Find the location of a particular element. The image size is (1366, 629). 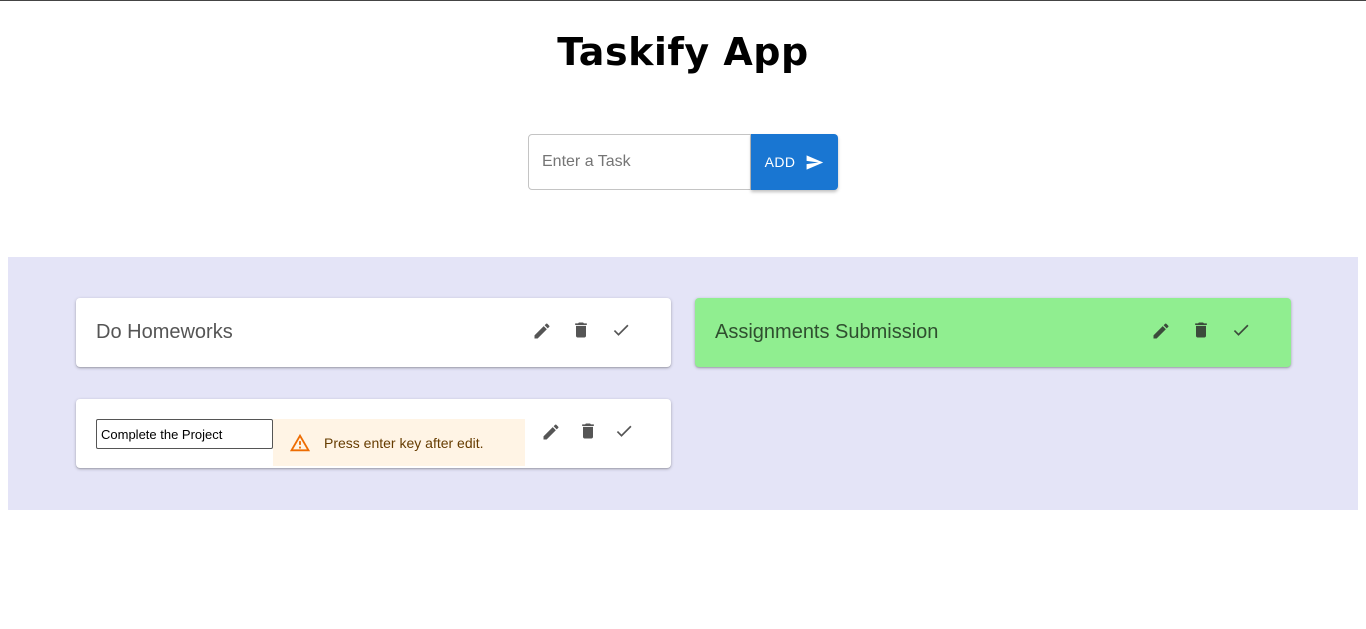

task-text: Assignments Submission is located at coordinates (827, 332).